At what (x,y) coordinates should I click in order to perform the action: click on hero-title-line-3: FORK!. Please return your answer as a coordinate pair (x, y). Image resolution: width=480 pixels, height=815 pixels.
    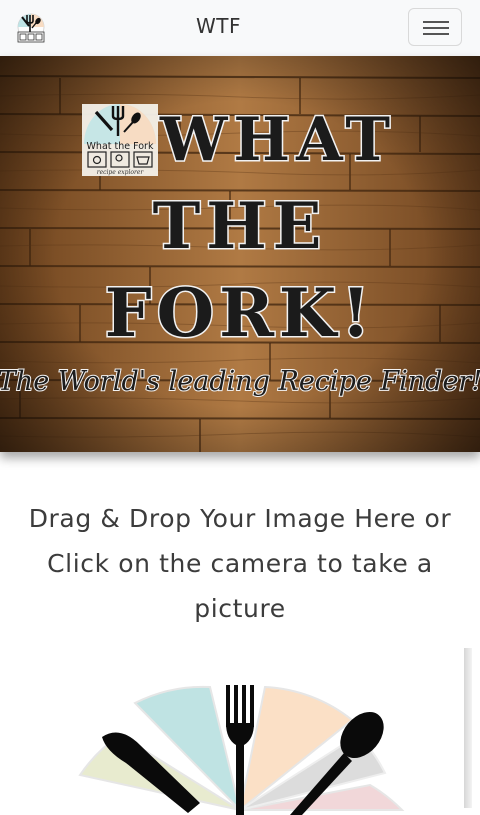
    Looking at the image, I should click on (240, 313).